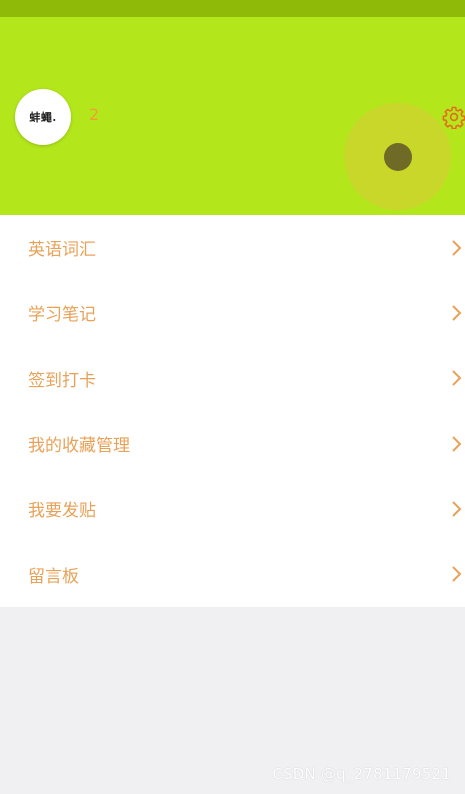 This screenshot has height=794, width=465. Describe the element at coordinates (232, 508) in the screenshot. I see `menu-item-new-post: 我要发贴` at that location.